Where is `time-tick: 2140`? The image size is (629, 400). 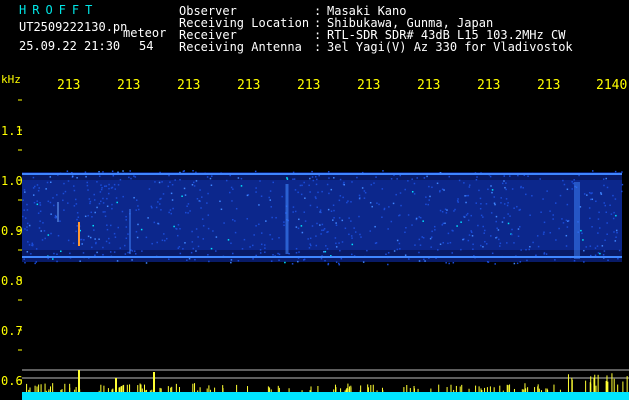 time-tick: 2140 is located at coordinates (612, 85).